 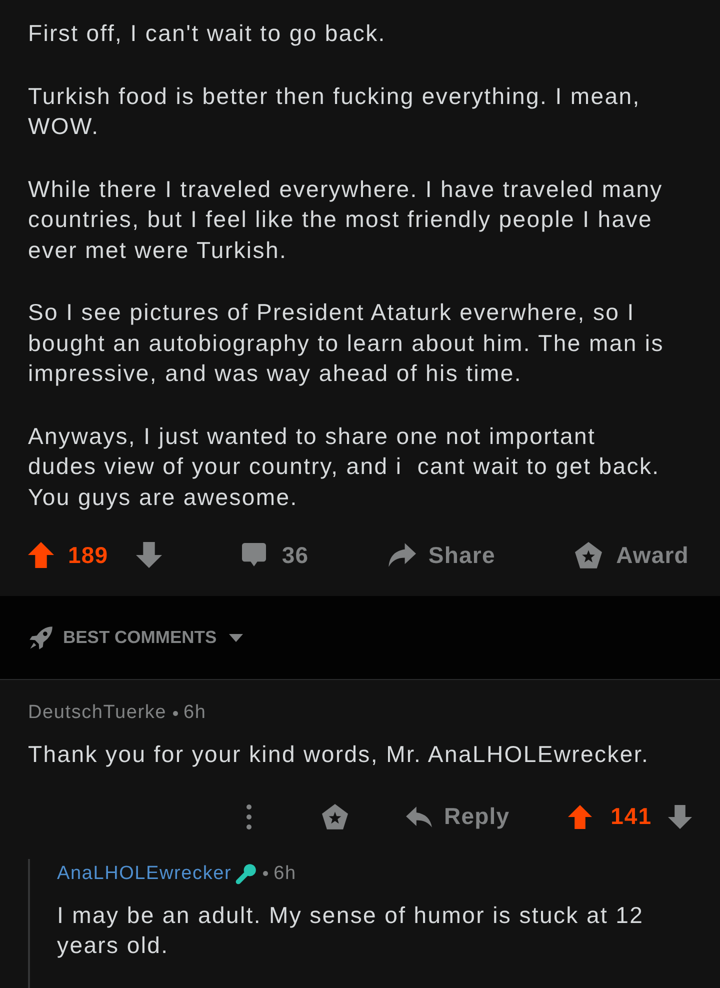 What do you see at coordinates (419, 817) in the screenshot?
I see `reply-arrow-icon` at bounding box center [419, 817].